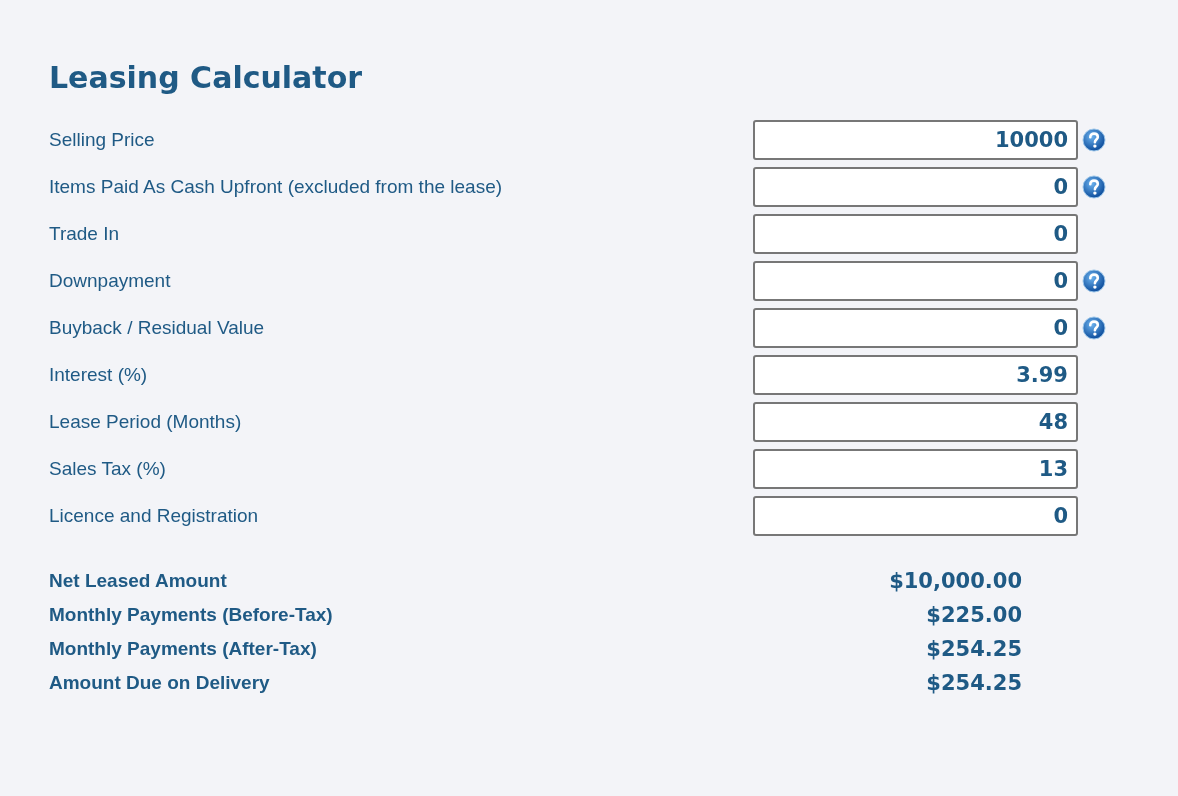  What do you see at coordinates (915, 140) in the screenshot?
I see `input-field: 10000` at bounding box center [915, 140].